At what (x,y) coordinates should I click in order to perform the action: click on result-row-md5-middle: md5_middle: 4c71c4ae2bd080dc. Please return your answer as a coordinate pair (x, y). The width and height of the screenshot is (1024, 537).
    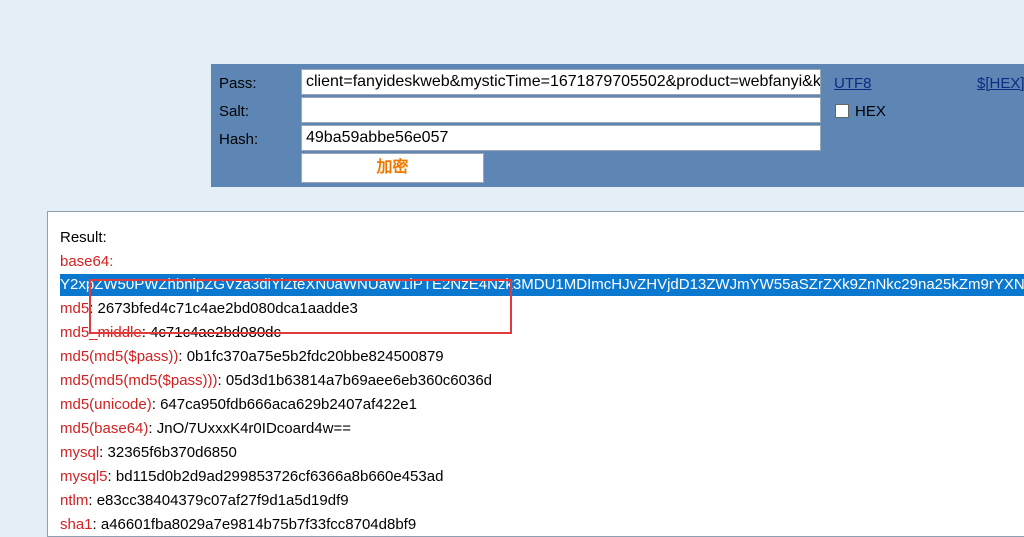
    Looking at the image, I should click on (171, 332).